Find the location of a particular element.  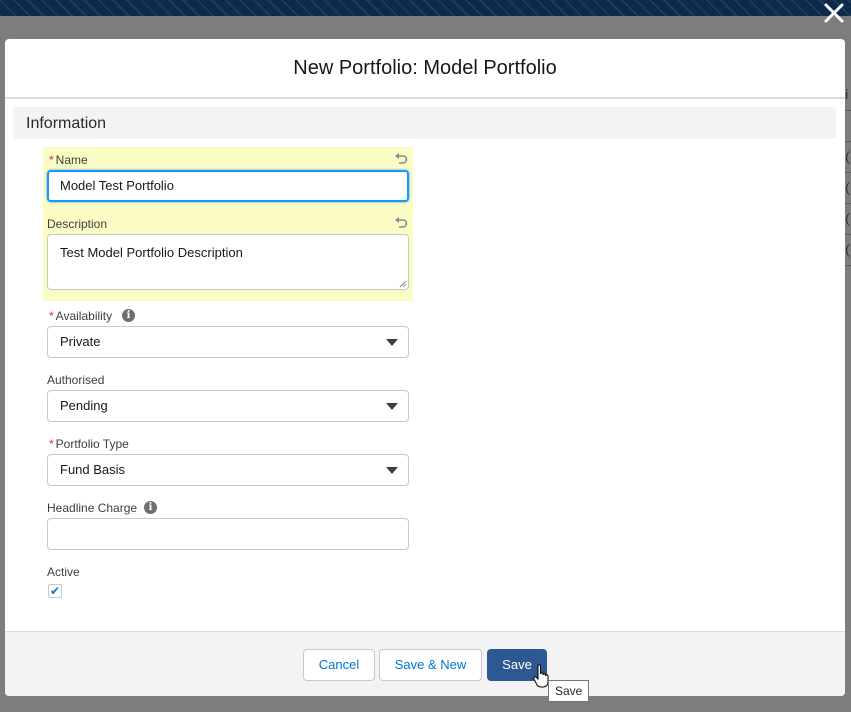

headline-charge-input is located at coordinates (228, 534).